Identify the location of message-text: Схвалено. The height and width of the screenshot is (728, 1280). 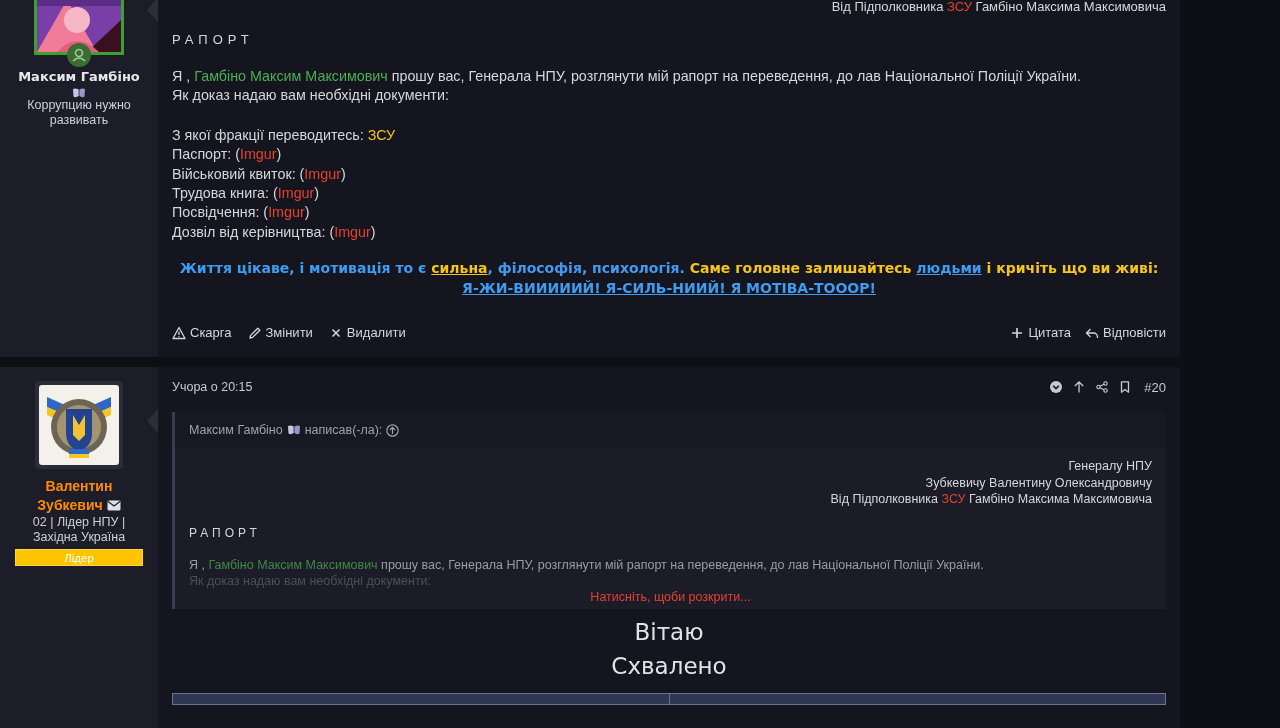
(669, 666).